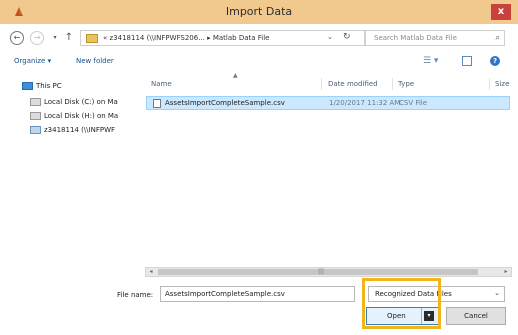 The image size is (518, 335). Describe the element at coordinates (17, 38) in the screenshot. I see `back-button: ←` at that location.